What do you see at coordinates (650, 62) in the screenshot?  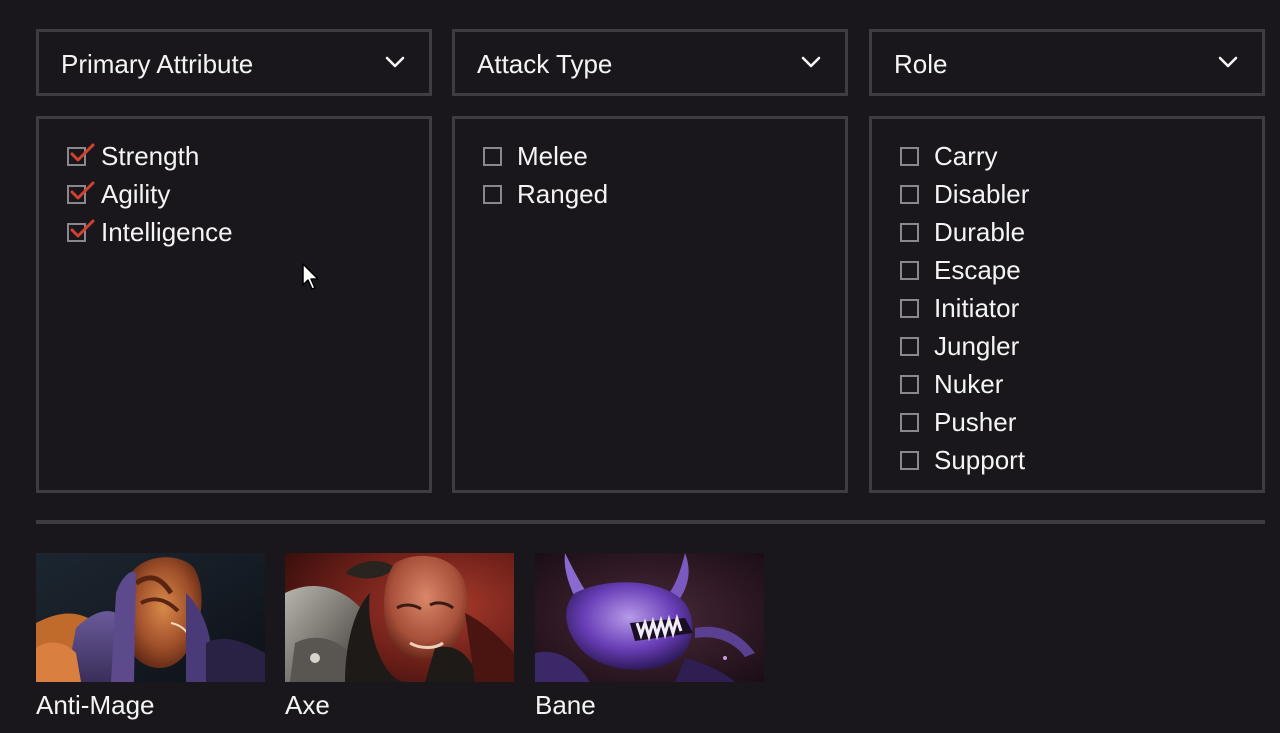 I see `attack-type-dropdown: Attack Type` at bounding box center [650, 62].